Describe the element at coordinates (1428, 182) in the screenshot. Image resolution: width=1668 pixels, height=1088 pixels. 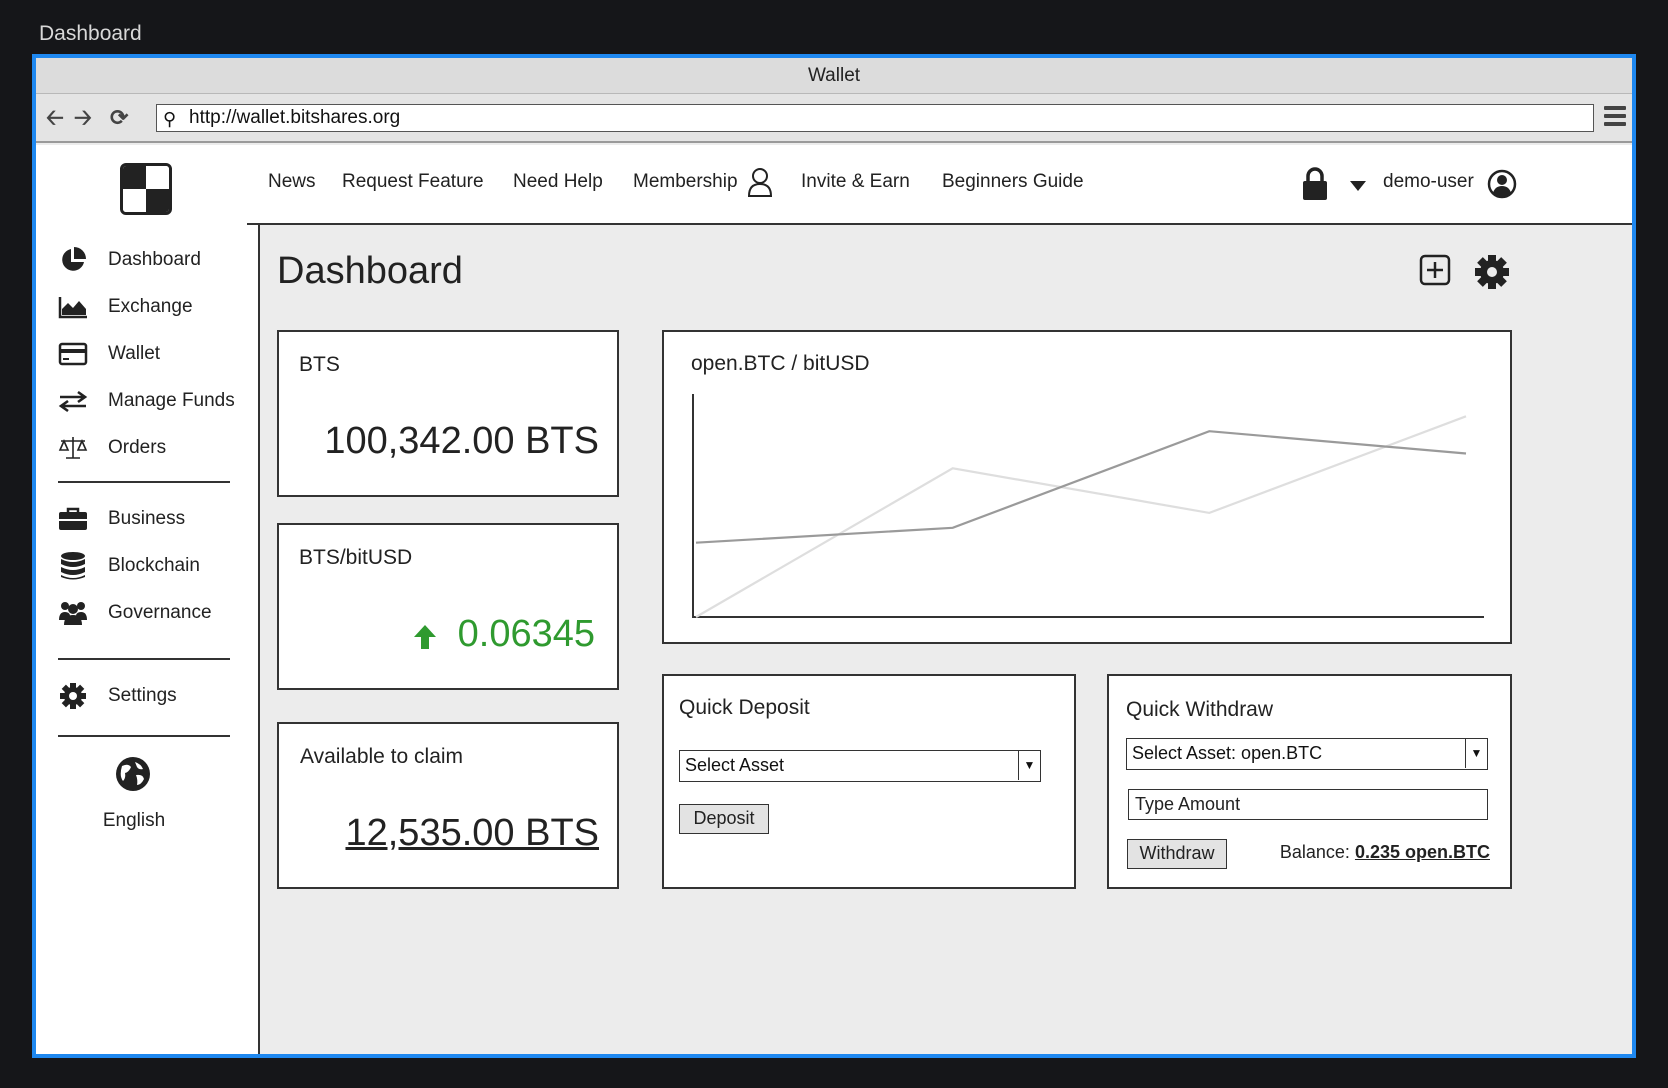
I see `username: demo-user` at that location.